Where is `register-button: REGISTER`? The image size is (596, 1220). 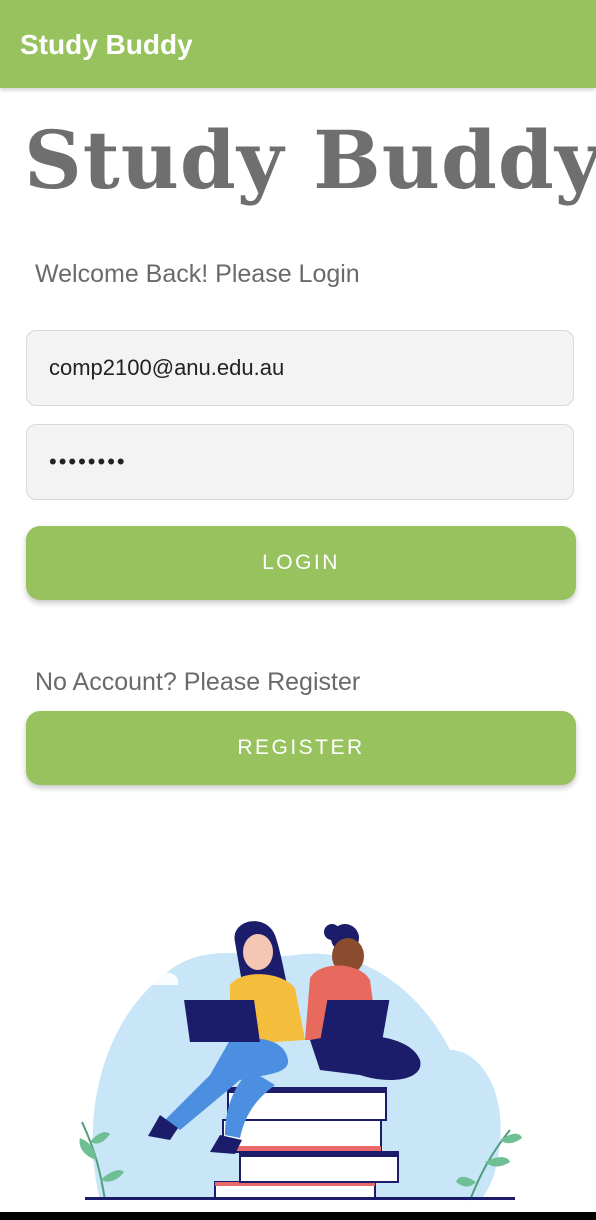 register-button: REGISTER is located at coordinates (301, 748).